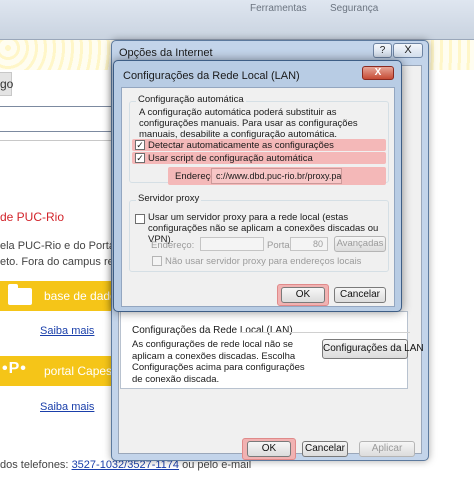 Image resolution: width=474 pixels, height=487 pixels. Describe the element at coordinates (387, 449) in the screenshot. I see `apply-button: Aplicar` at that location.